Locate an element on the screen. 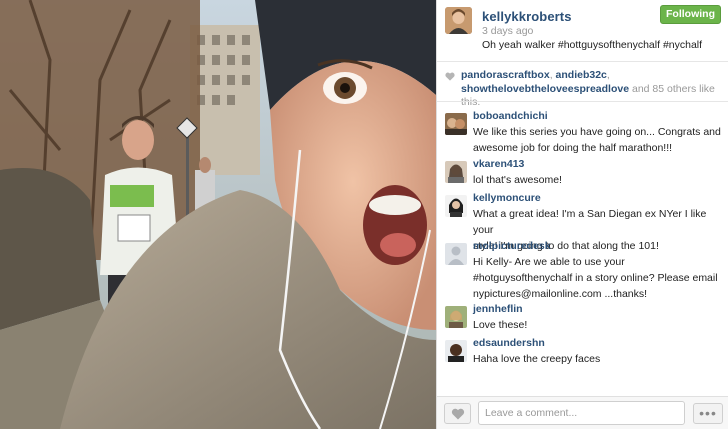 This screenshot has width=728, height=429. comment-line: Hi Kelly- Are we able to use your is located at coordinates (549, 262).